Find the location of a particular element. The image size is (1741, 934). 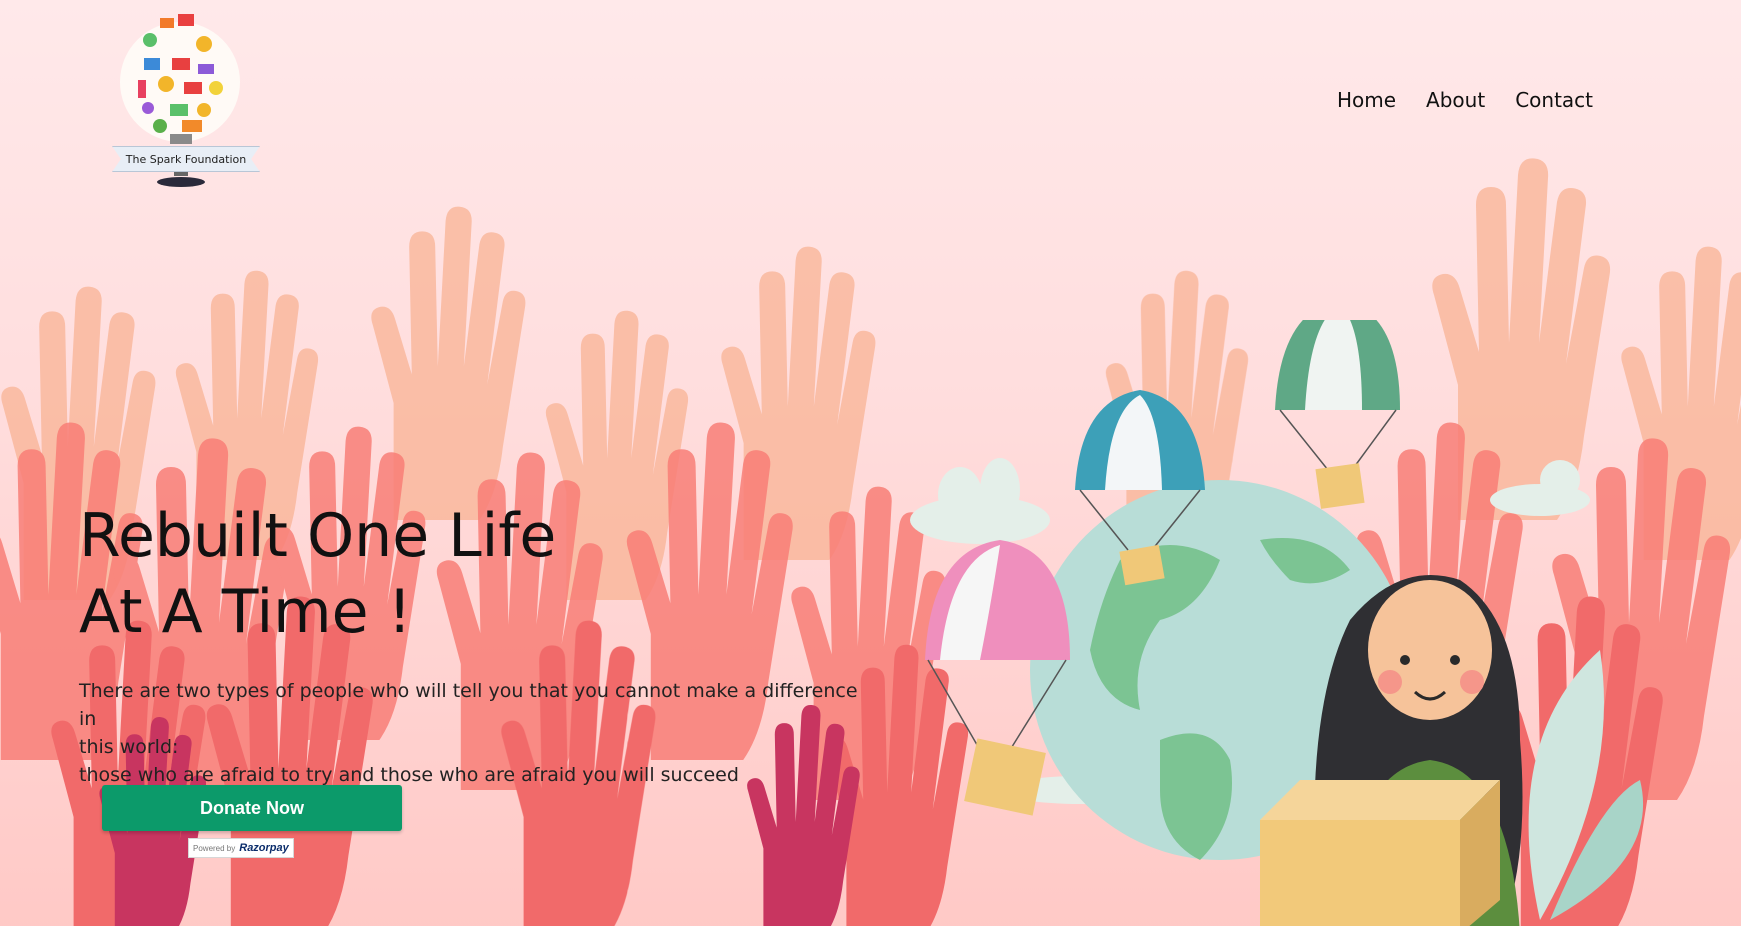

hero-title: Rebuilt One Life At A Time ! is located at coordinates (317, 574).